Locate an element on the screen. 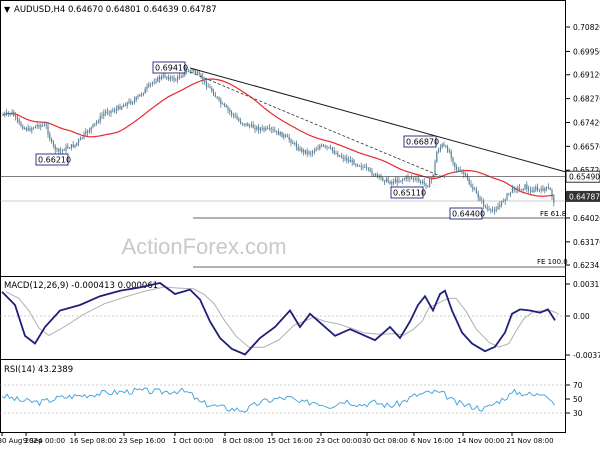 The image size is (600, 450). macd-signal-line is located at coordinates (282, 317).